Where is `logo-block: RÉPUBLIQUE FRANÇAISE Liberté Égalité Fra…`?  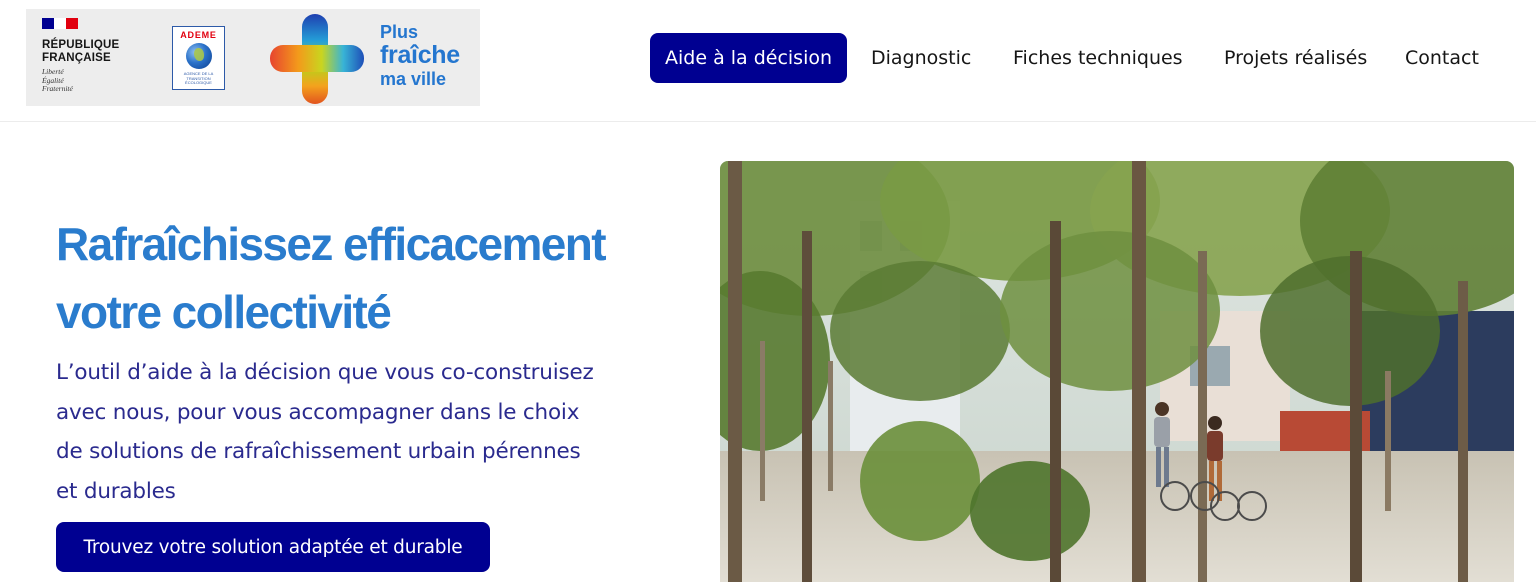
logo-block: RÉPUBLIQUE FRANÇAISE Liberté Égalité Fra… is located at coordinates (253, 57).